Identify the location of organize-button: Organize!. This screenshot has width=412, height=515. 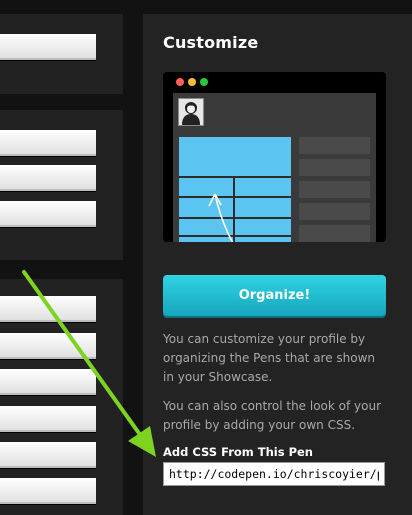
(274, 295).